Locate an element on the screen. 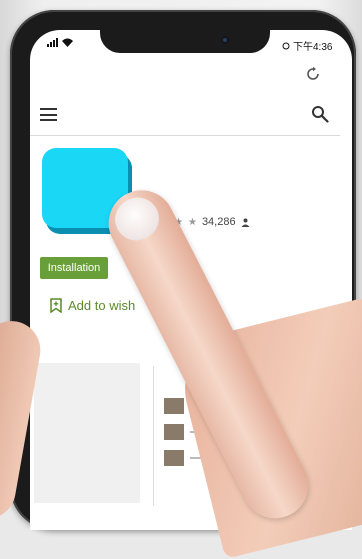 The width and height of the screenshot is (362, 559). alarm-icon is located at coordinates (286, 45).